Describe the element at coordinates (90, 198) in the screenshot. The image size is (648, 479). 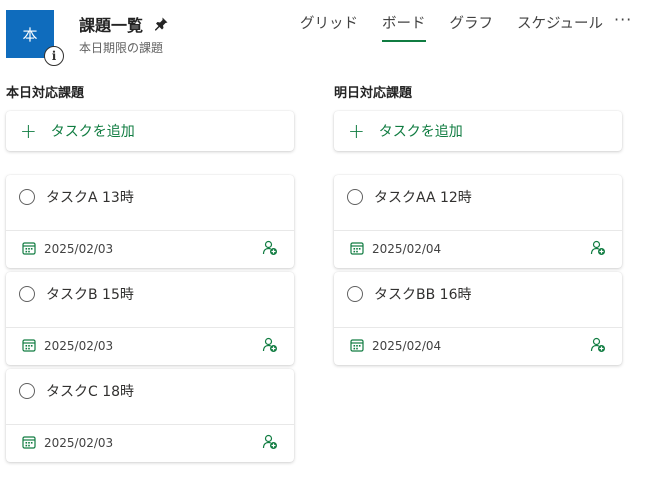
I see `task-name: タスクA 13時` at that location.